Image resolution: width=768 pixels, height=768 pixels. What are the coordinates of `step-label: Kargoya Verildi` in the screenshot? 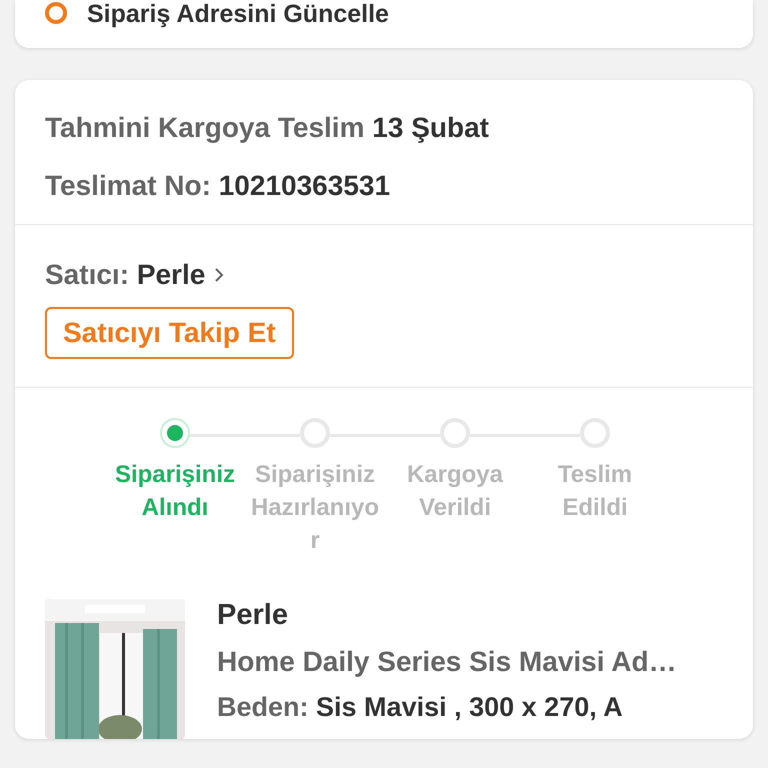 It's located at (455, 491).